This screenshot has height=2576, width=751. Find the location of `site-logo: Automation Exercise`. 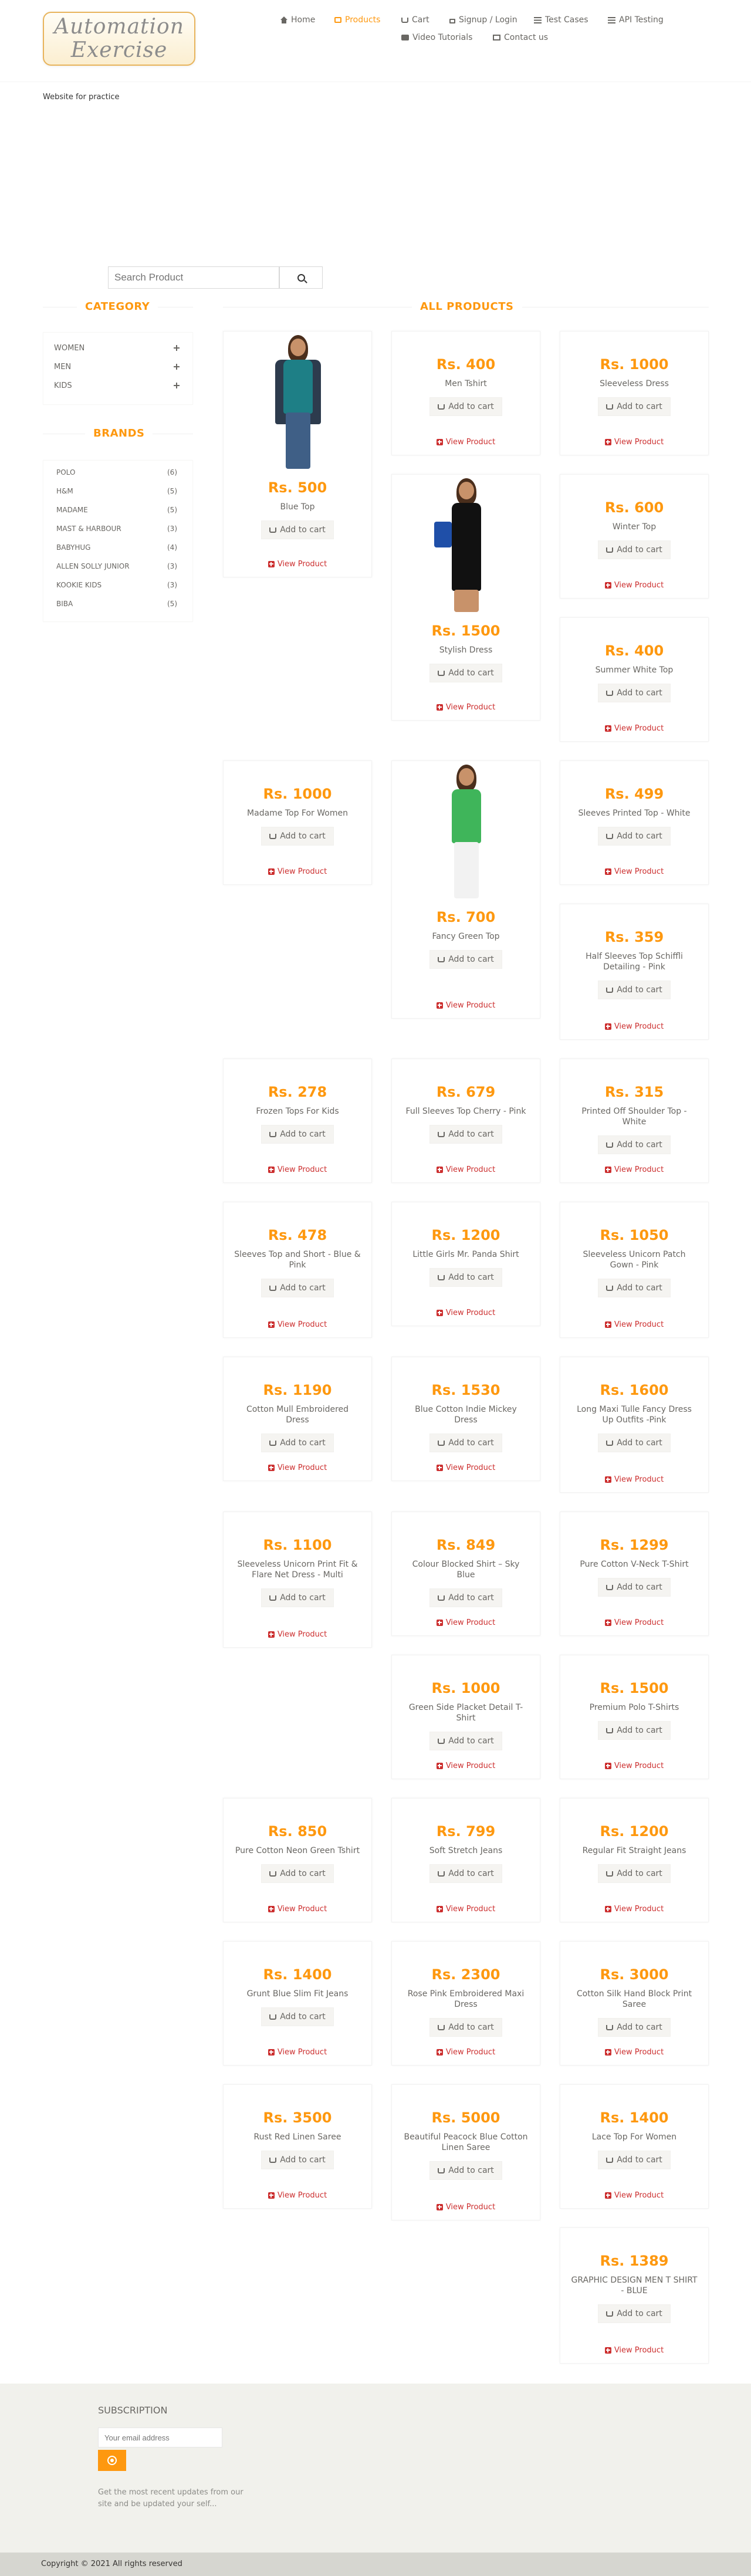

site-logo: Automation Exercise is located at coordinates (119, 39).